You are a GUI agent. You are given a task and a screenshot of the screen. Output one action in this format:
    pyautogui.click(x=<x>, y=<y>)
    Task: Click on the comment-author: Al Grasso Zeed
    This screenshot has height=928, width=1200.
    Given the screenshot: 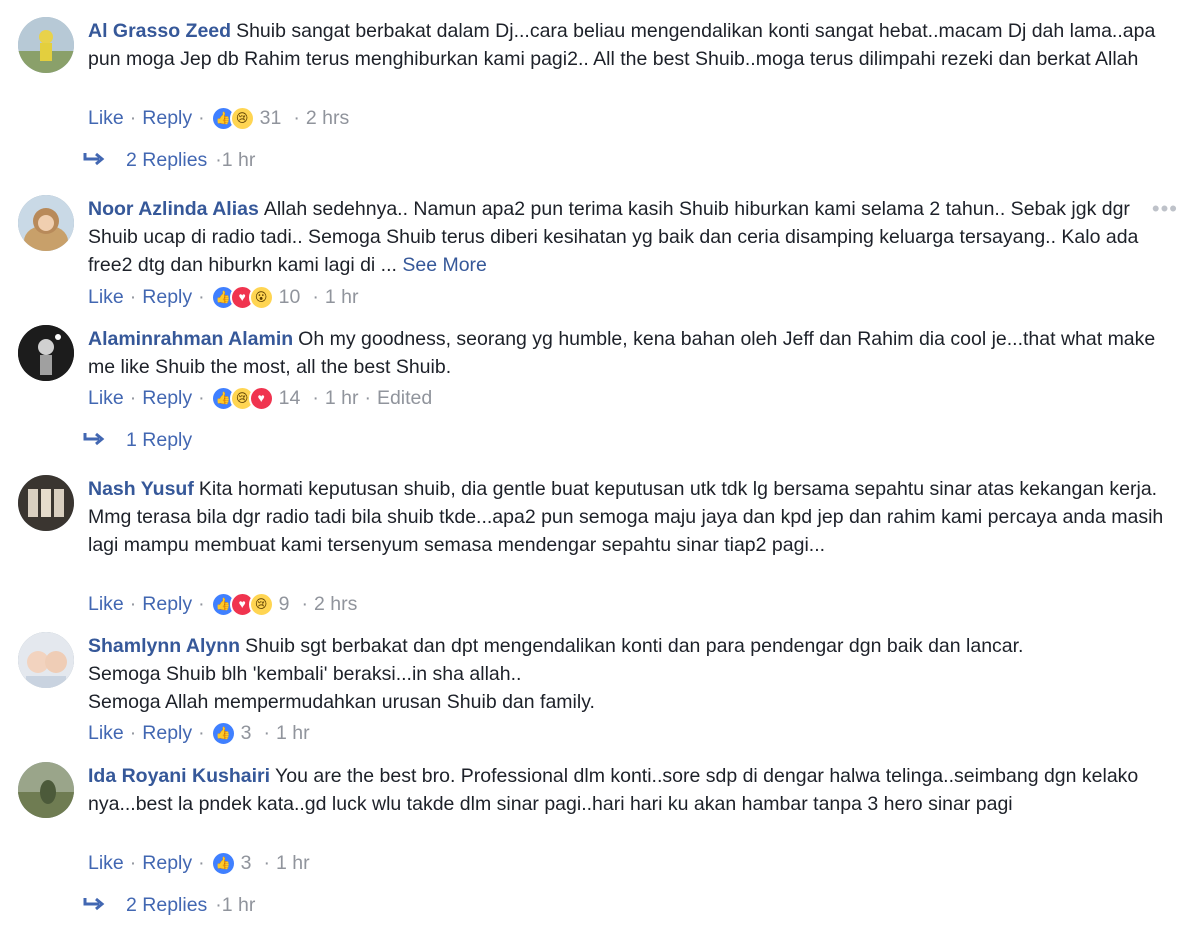 What is the action you would take?
    pyautogui.click(x=159, y=31)
    